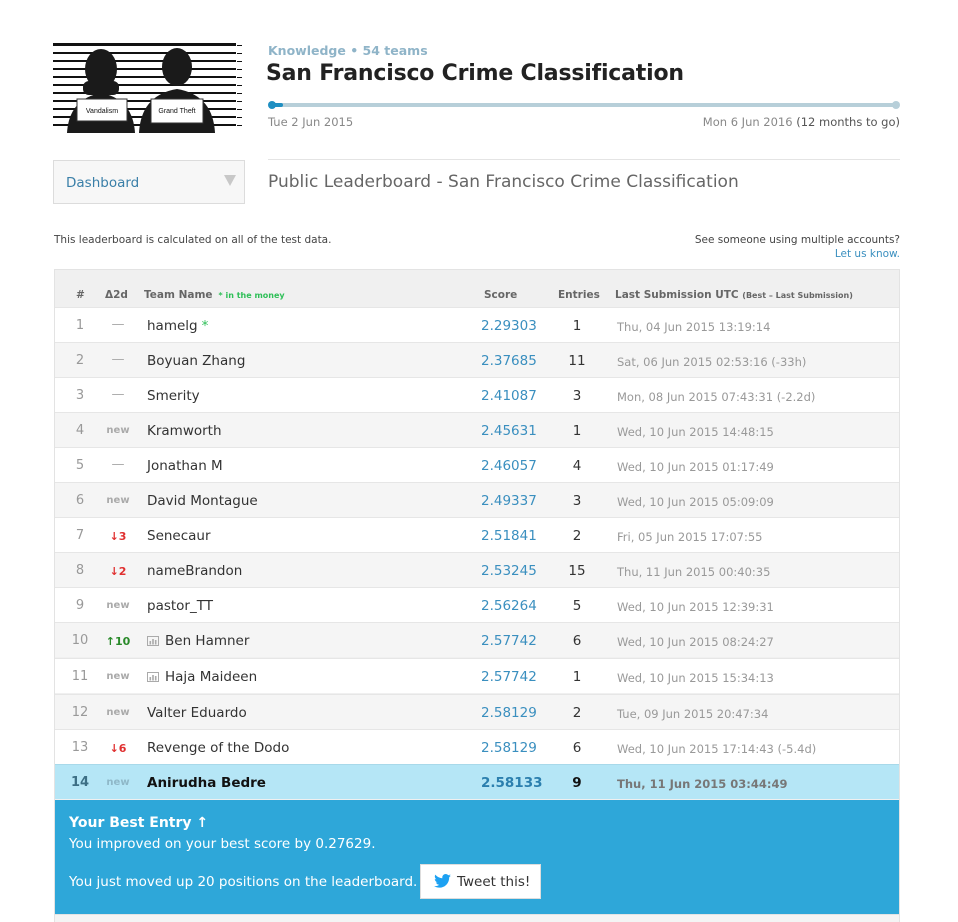  I want to click on score-cell: 2.58133, so click(512, 783).